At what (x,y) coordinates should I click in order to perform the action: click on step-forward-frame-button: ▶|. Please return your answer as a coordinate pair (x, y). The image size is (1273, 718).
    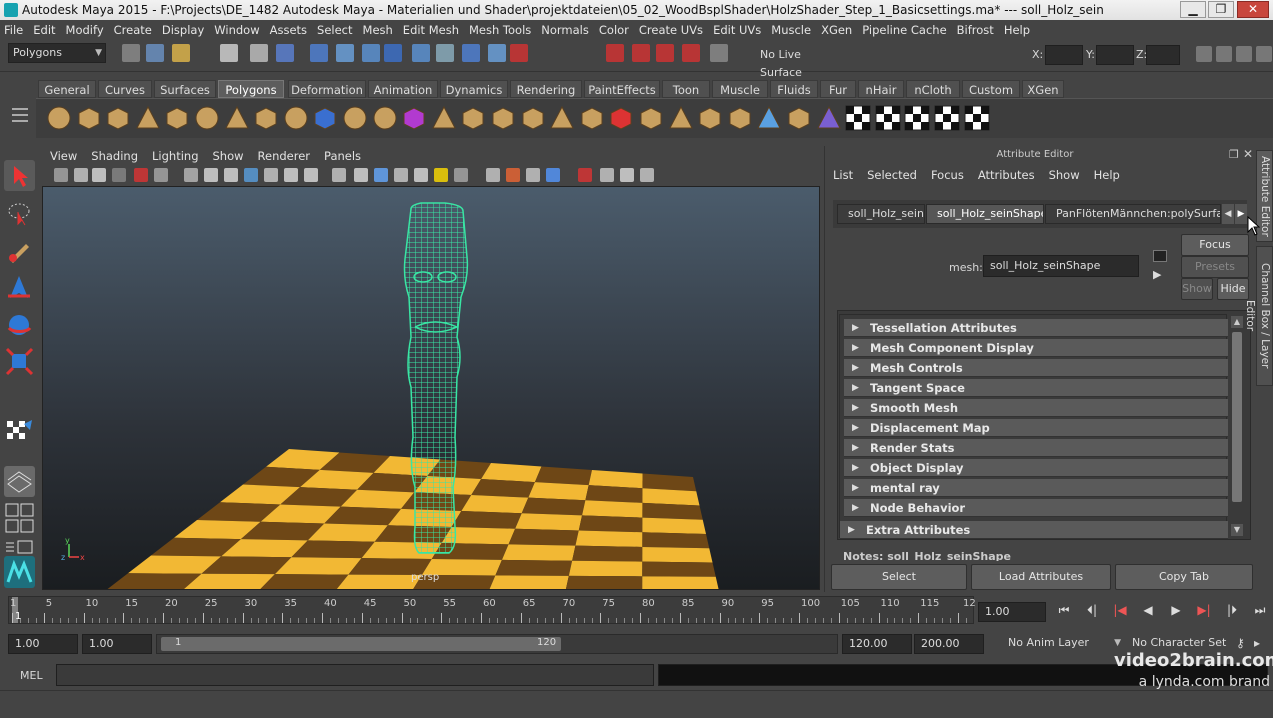
    Looking at the image, I should click on (1204, 610).